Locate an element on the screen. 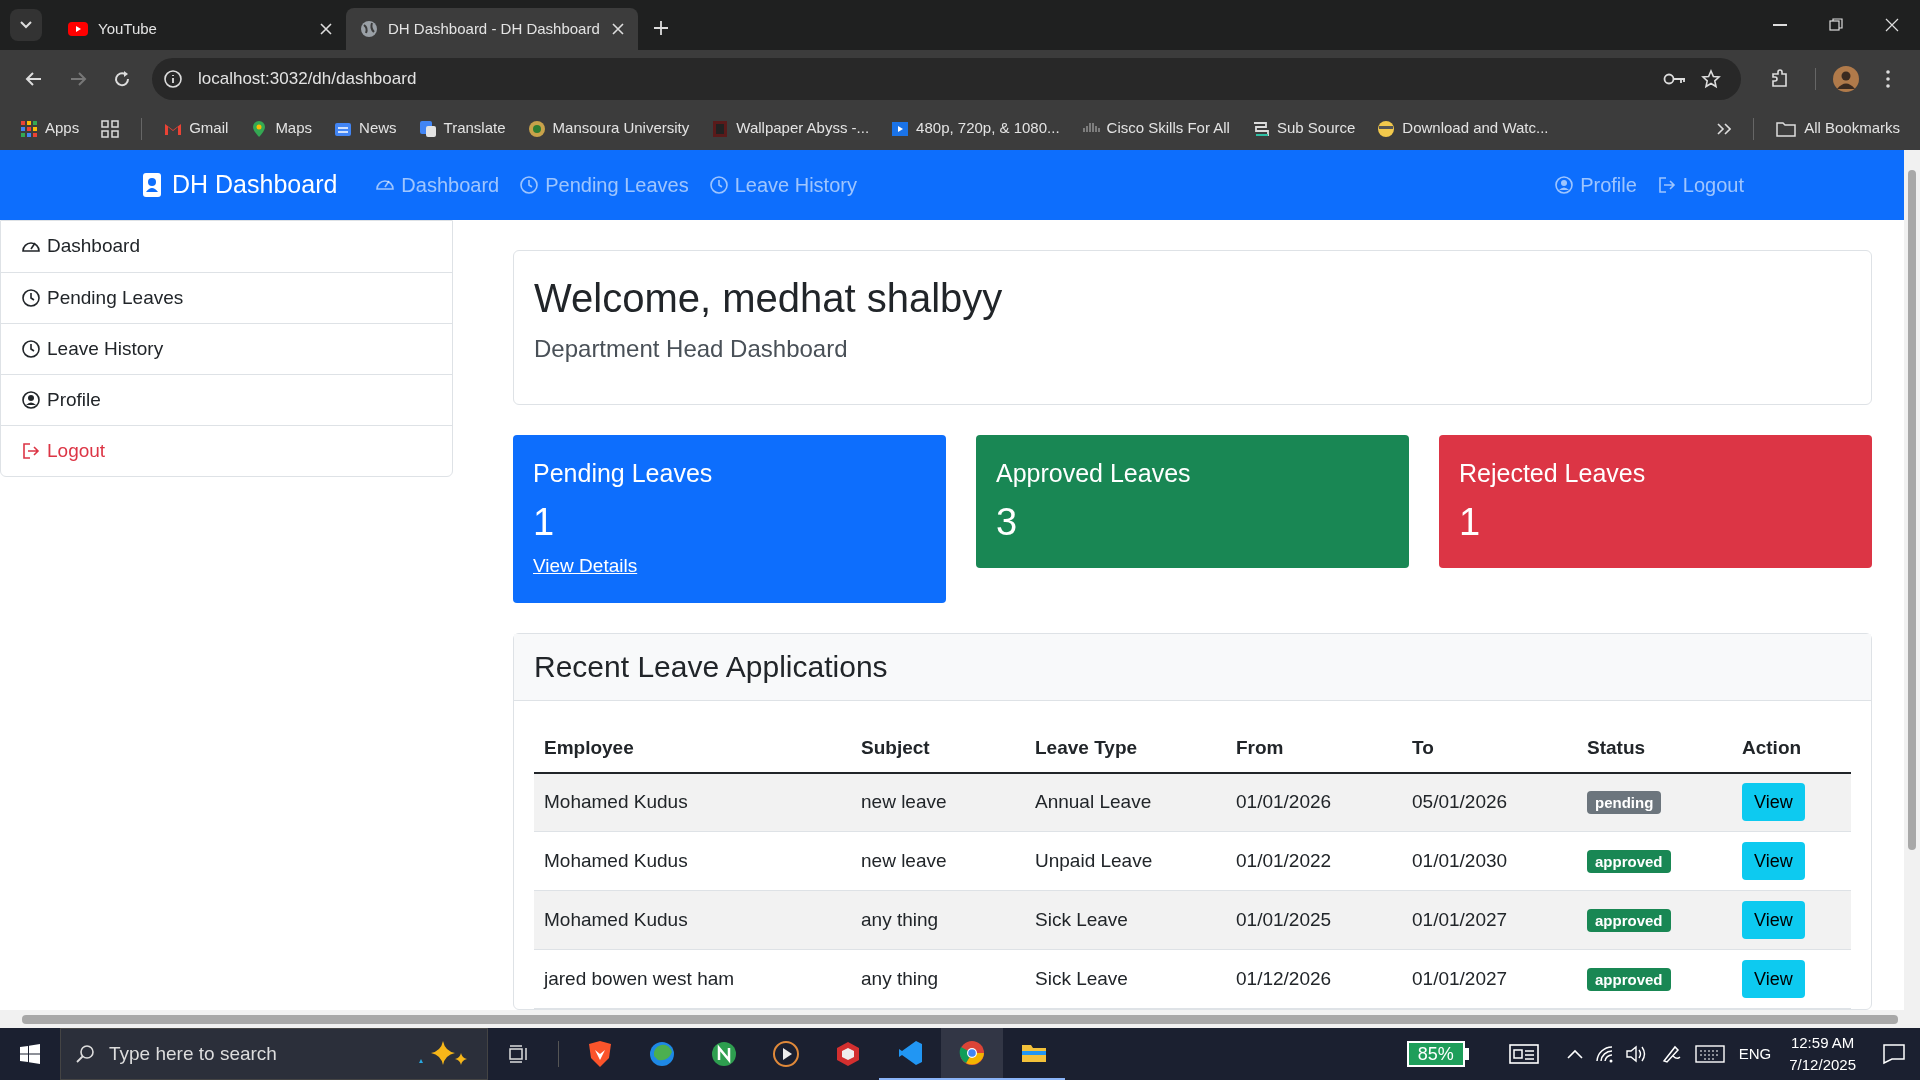  bookmark: News is located at coordinates (365, 128).